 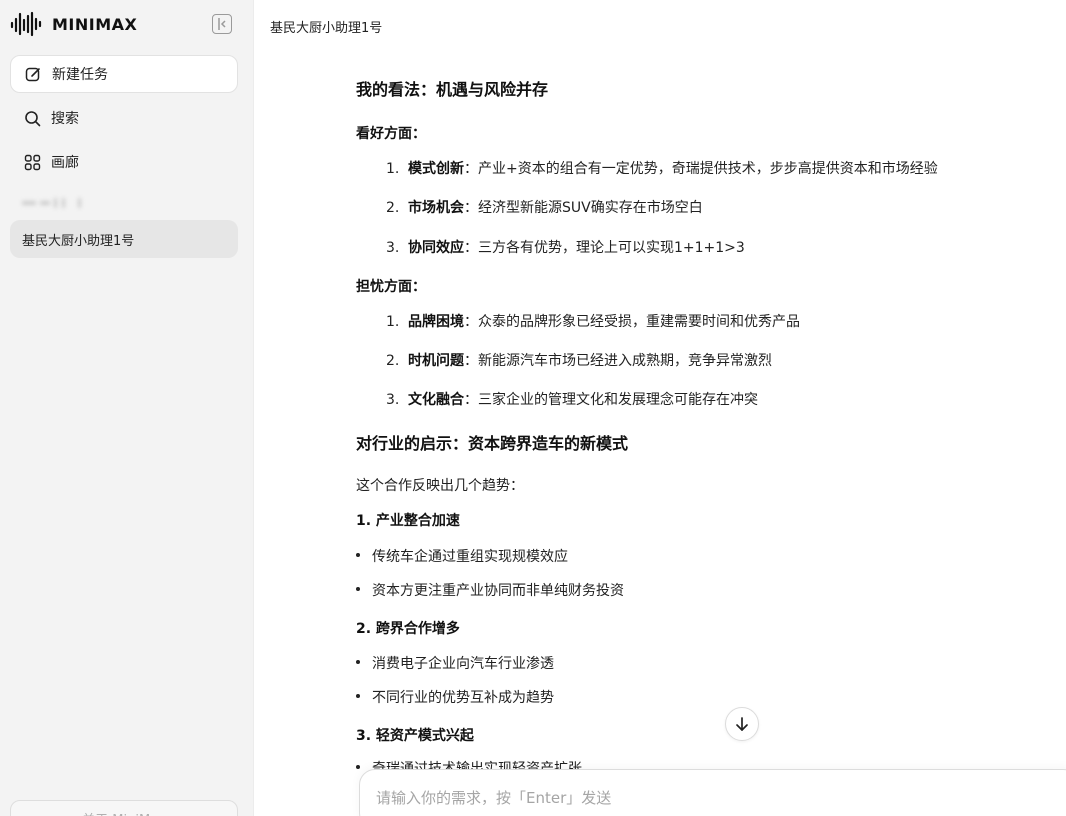 I want to click on search-label: 搜索, so click(x=65, y=119).